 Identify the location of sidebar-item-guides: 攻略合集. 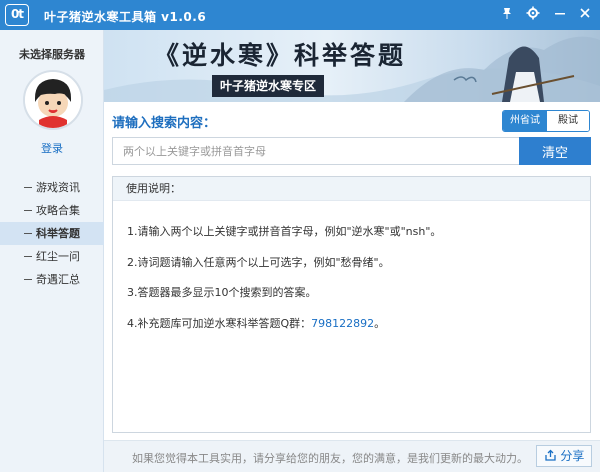
(52, 210).